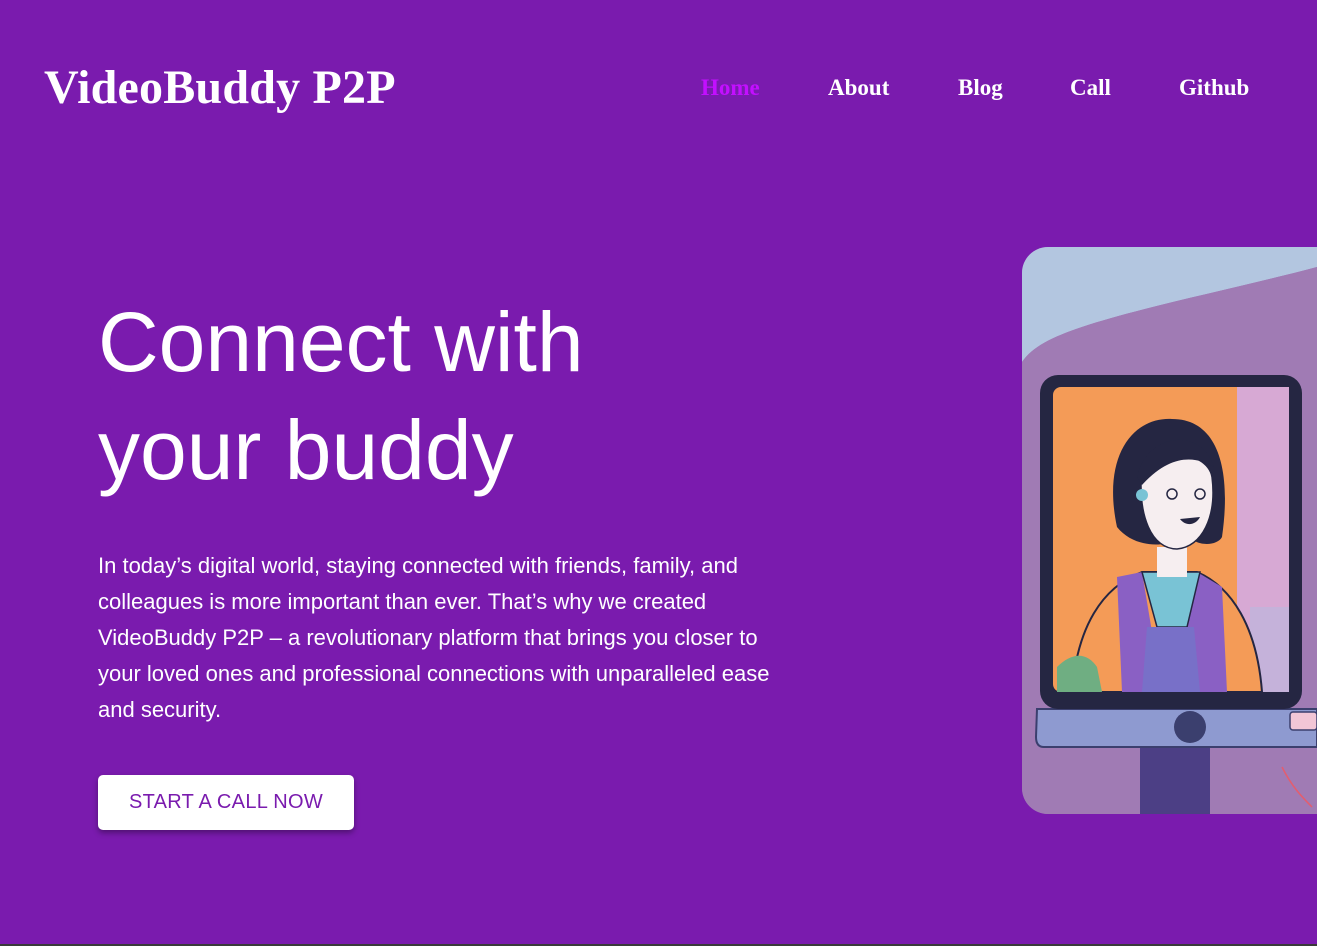 The image size is (1317, 946). Describe the element at coordinates (1214, 88) in the screenshot. I see `nav-item-github: Github` at that location.